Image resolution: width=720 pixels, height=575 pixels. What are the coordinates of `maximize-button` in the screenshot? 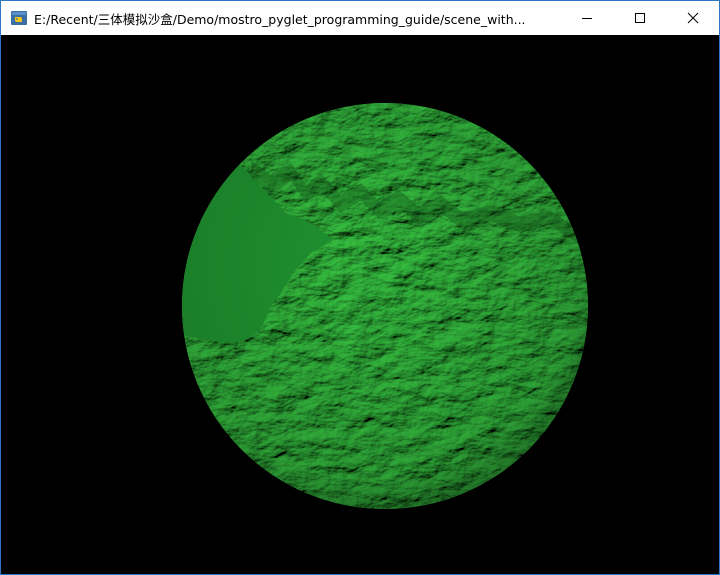 It's located at (639, 18).